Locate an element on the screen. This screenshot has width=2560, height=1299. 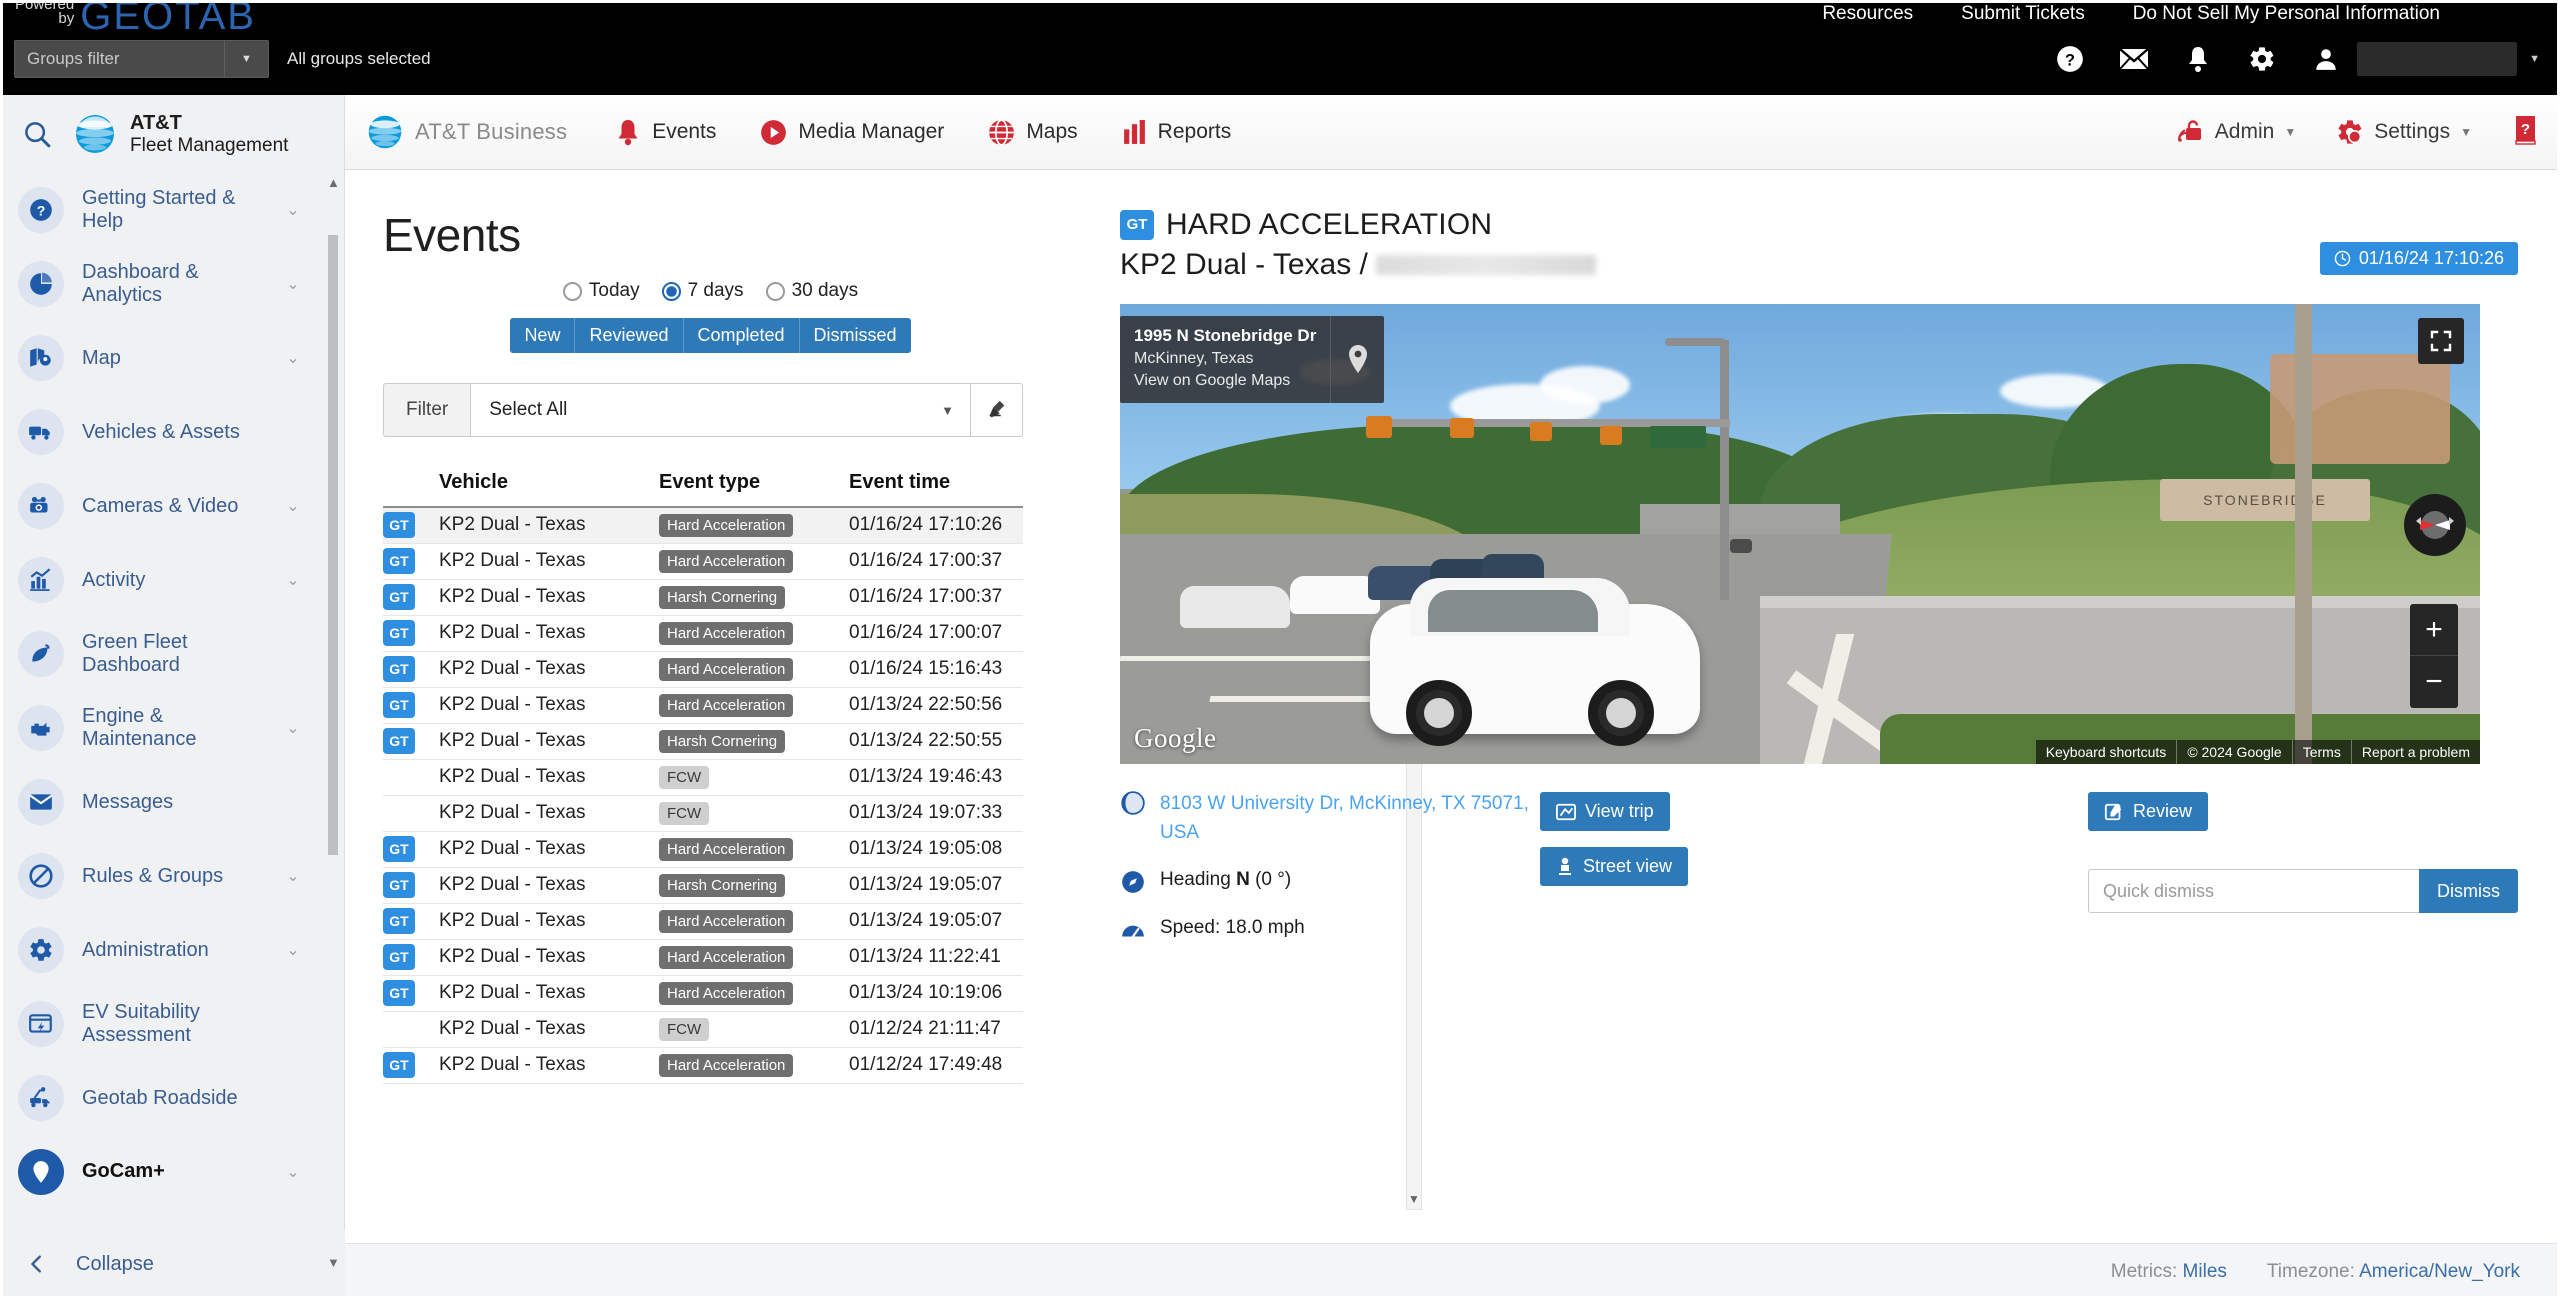
terms-link: Terms is located at coordinates (2321, 752).